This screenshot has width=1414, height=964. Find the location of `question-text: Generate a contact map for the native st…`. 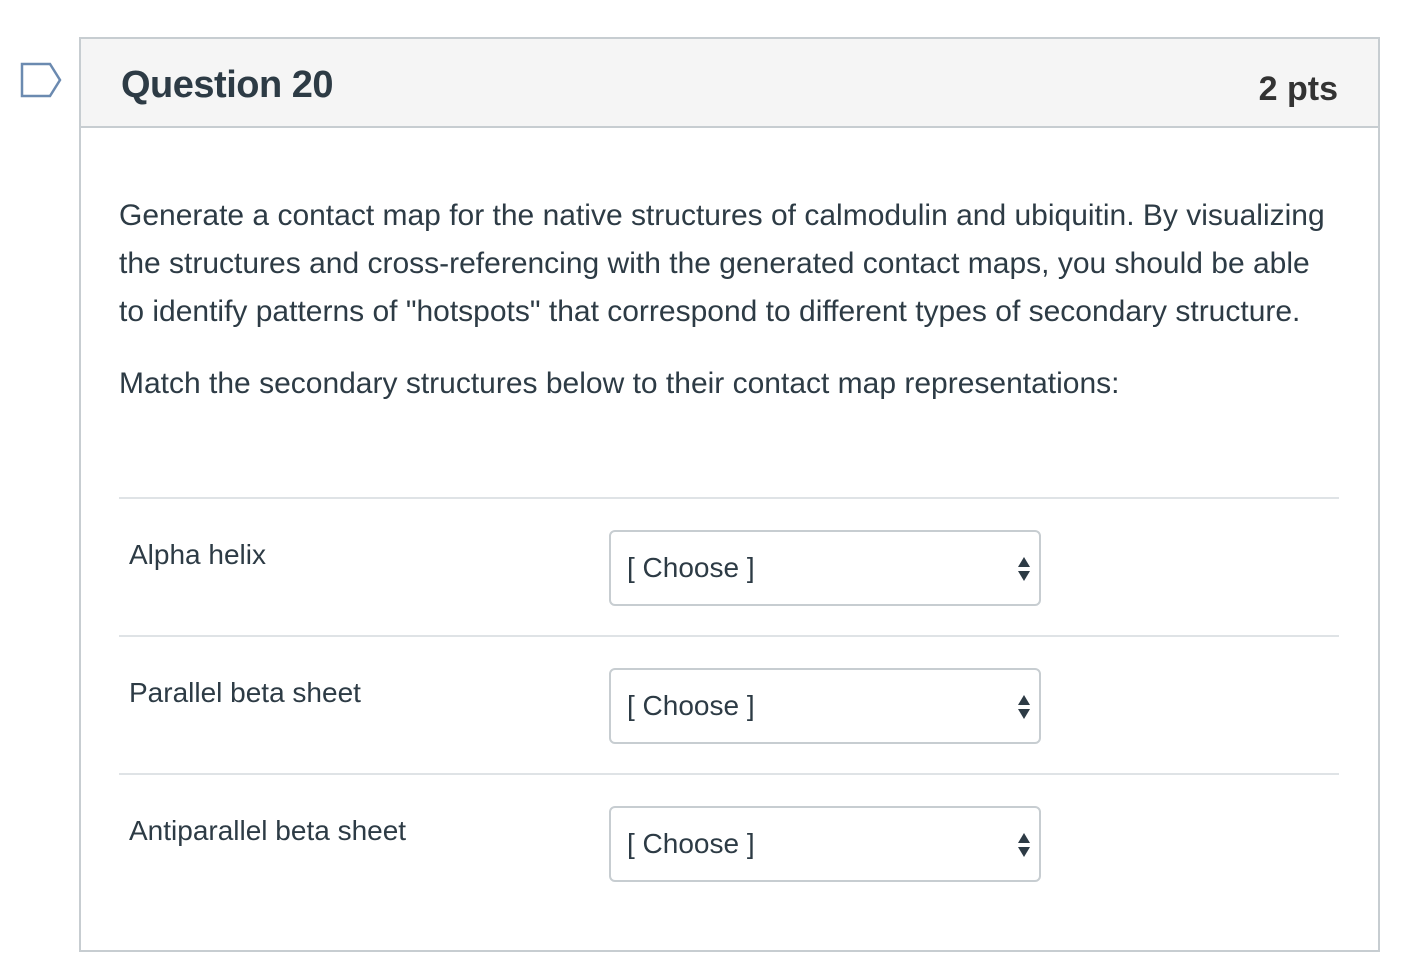

question-text: Generate a contact map for the native st… is located at coordinates (722, 263).